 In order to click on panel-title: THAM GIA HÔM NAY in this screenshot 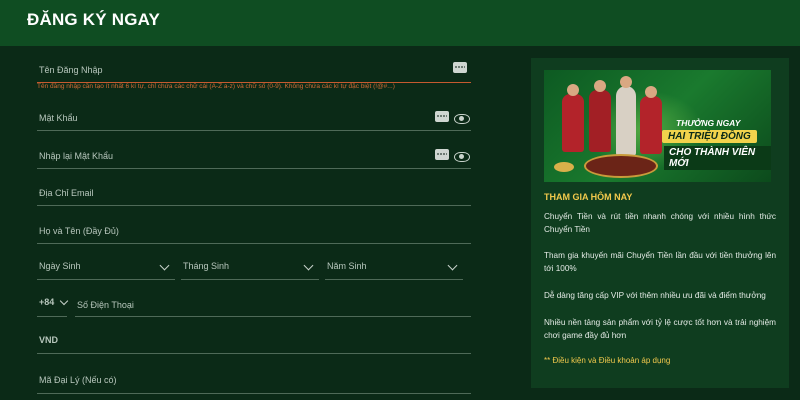, I will do `click(588, 197)`.